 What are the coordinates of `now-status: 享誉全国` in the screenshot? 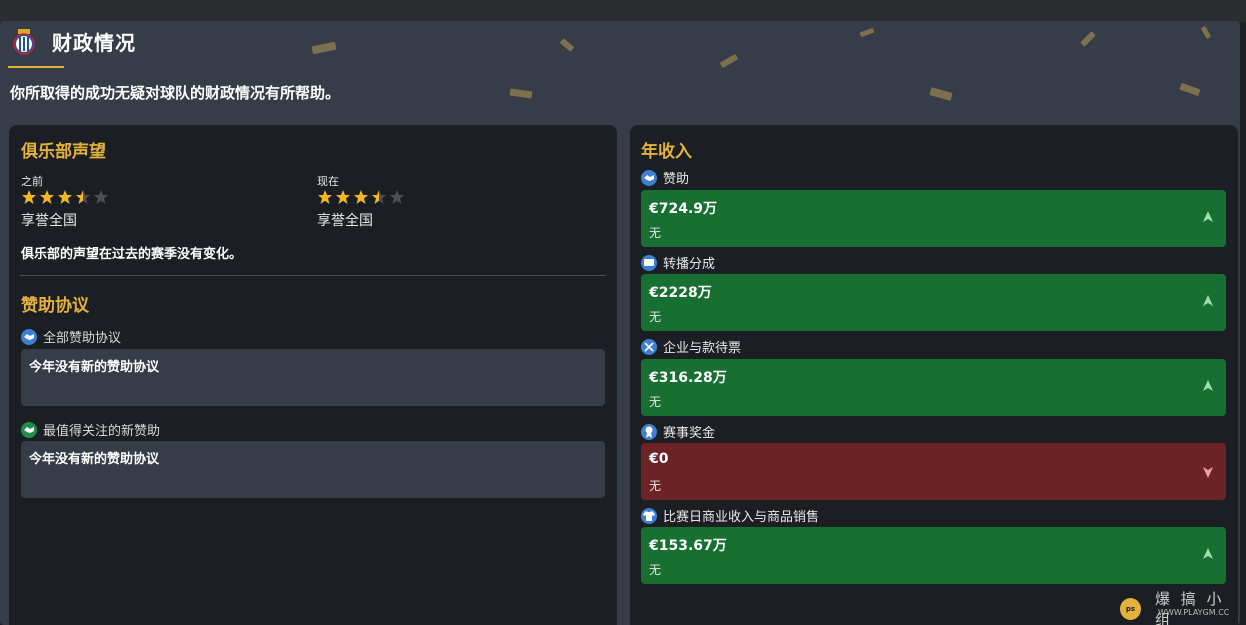 It's located at (345, 221).